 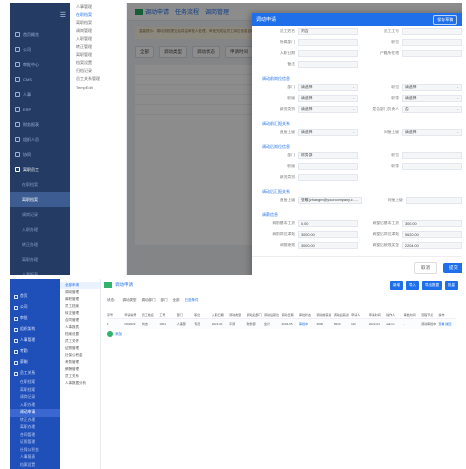 I want to click on submenu-item: 全部申请, so click(x=80, y=285).